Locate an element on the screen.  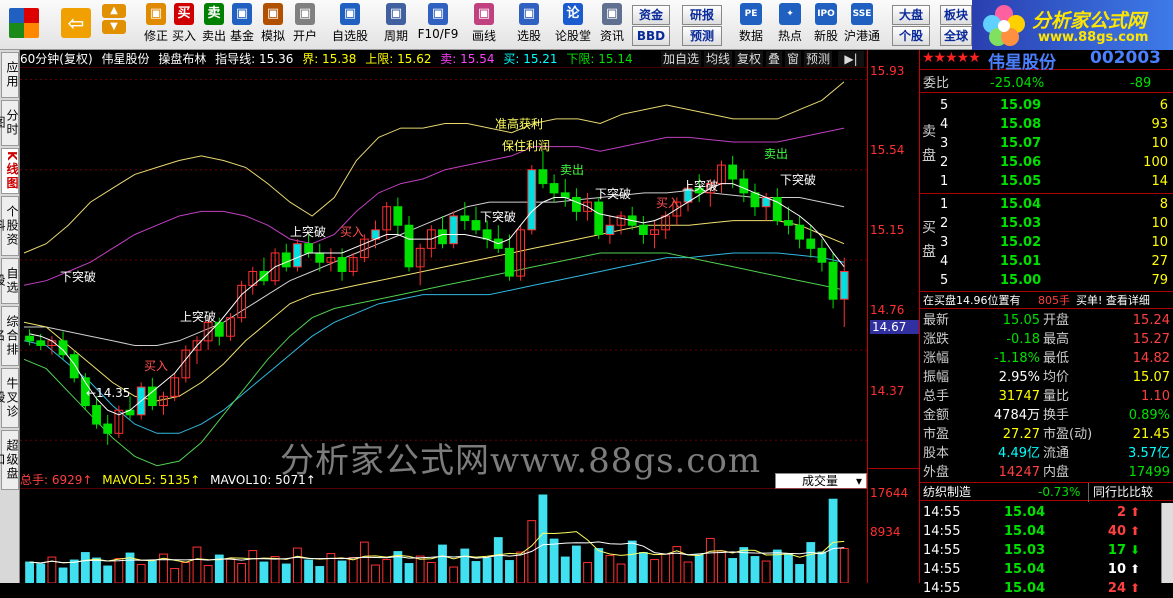
stat-value: 15.27 is located at coordinates (1151, 339).